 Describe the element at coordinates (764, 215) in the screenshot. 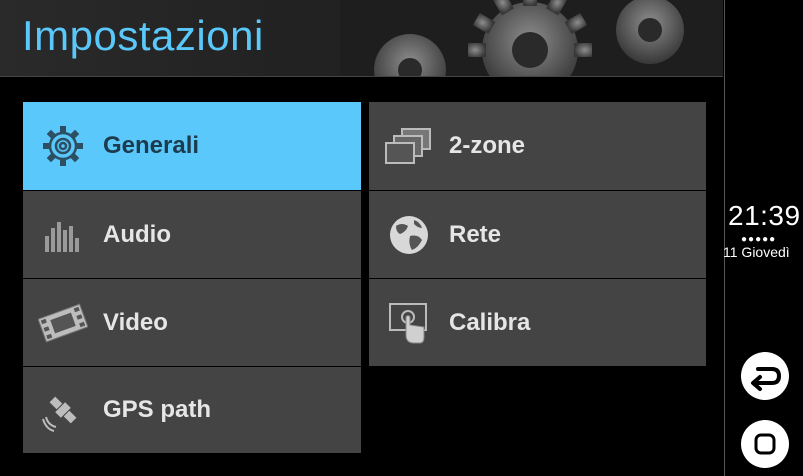

I see `clock: 21:39` at that location.